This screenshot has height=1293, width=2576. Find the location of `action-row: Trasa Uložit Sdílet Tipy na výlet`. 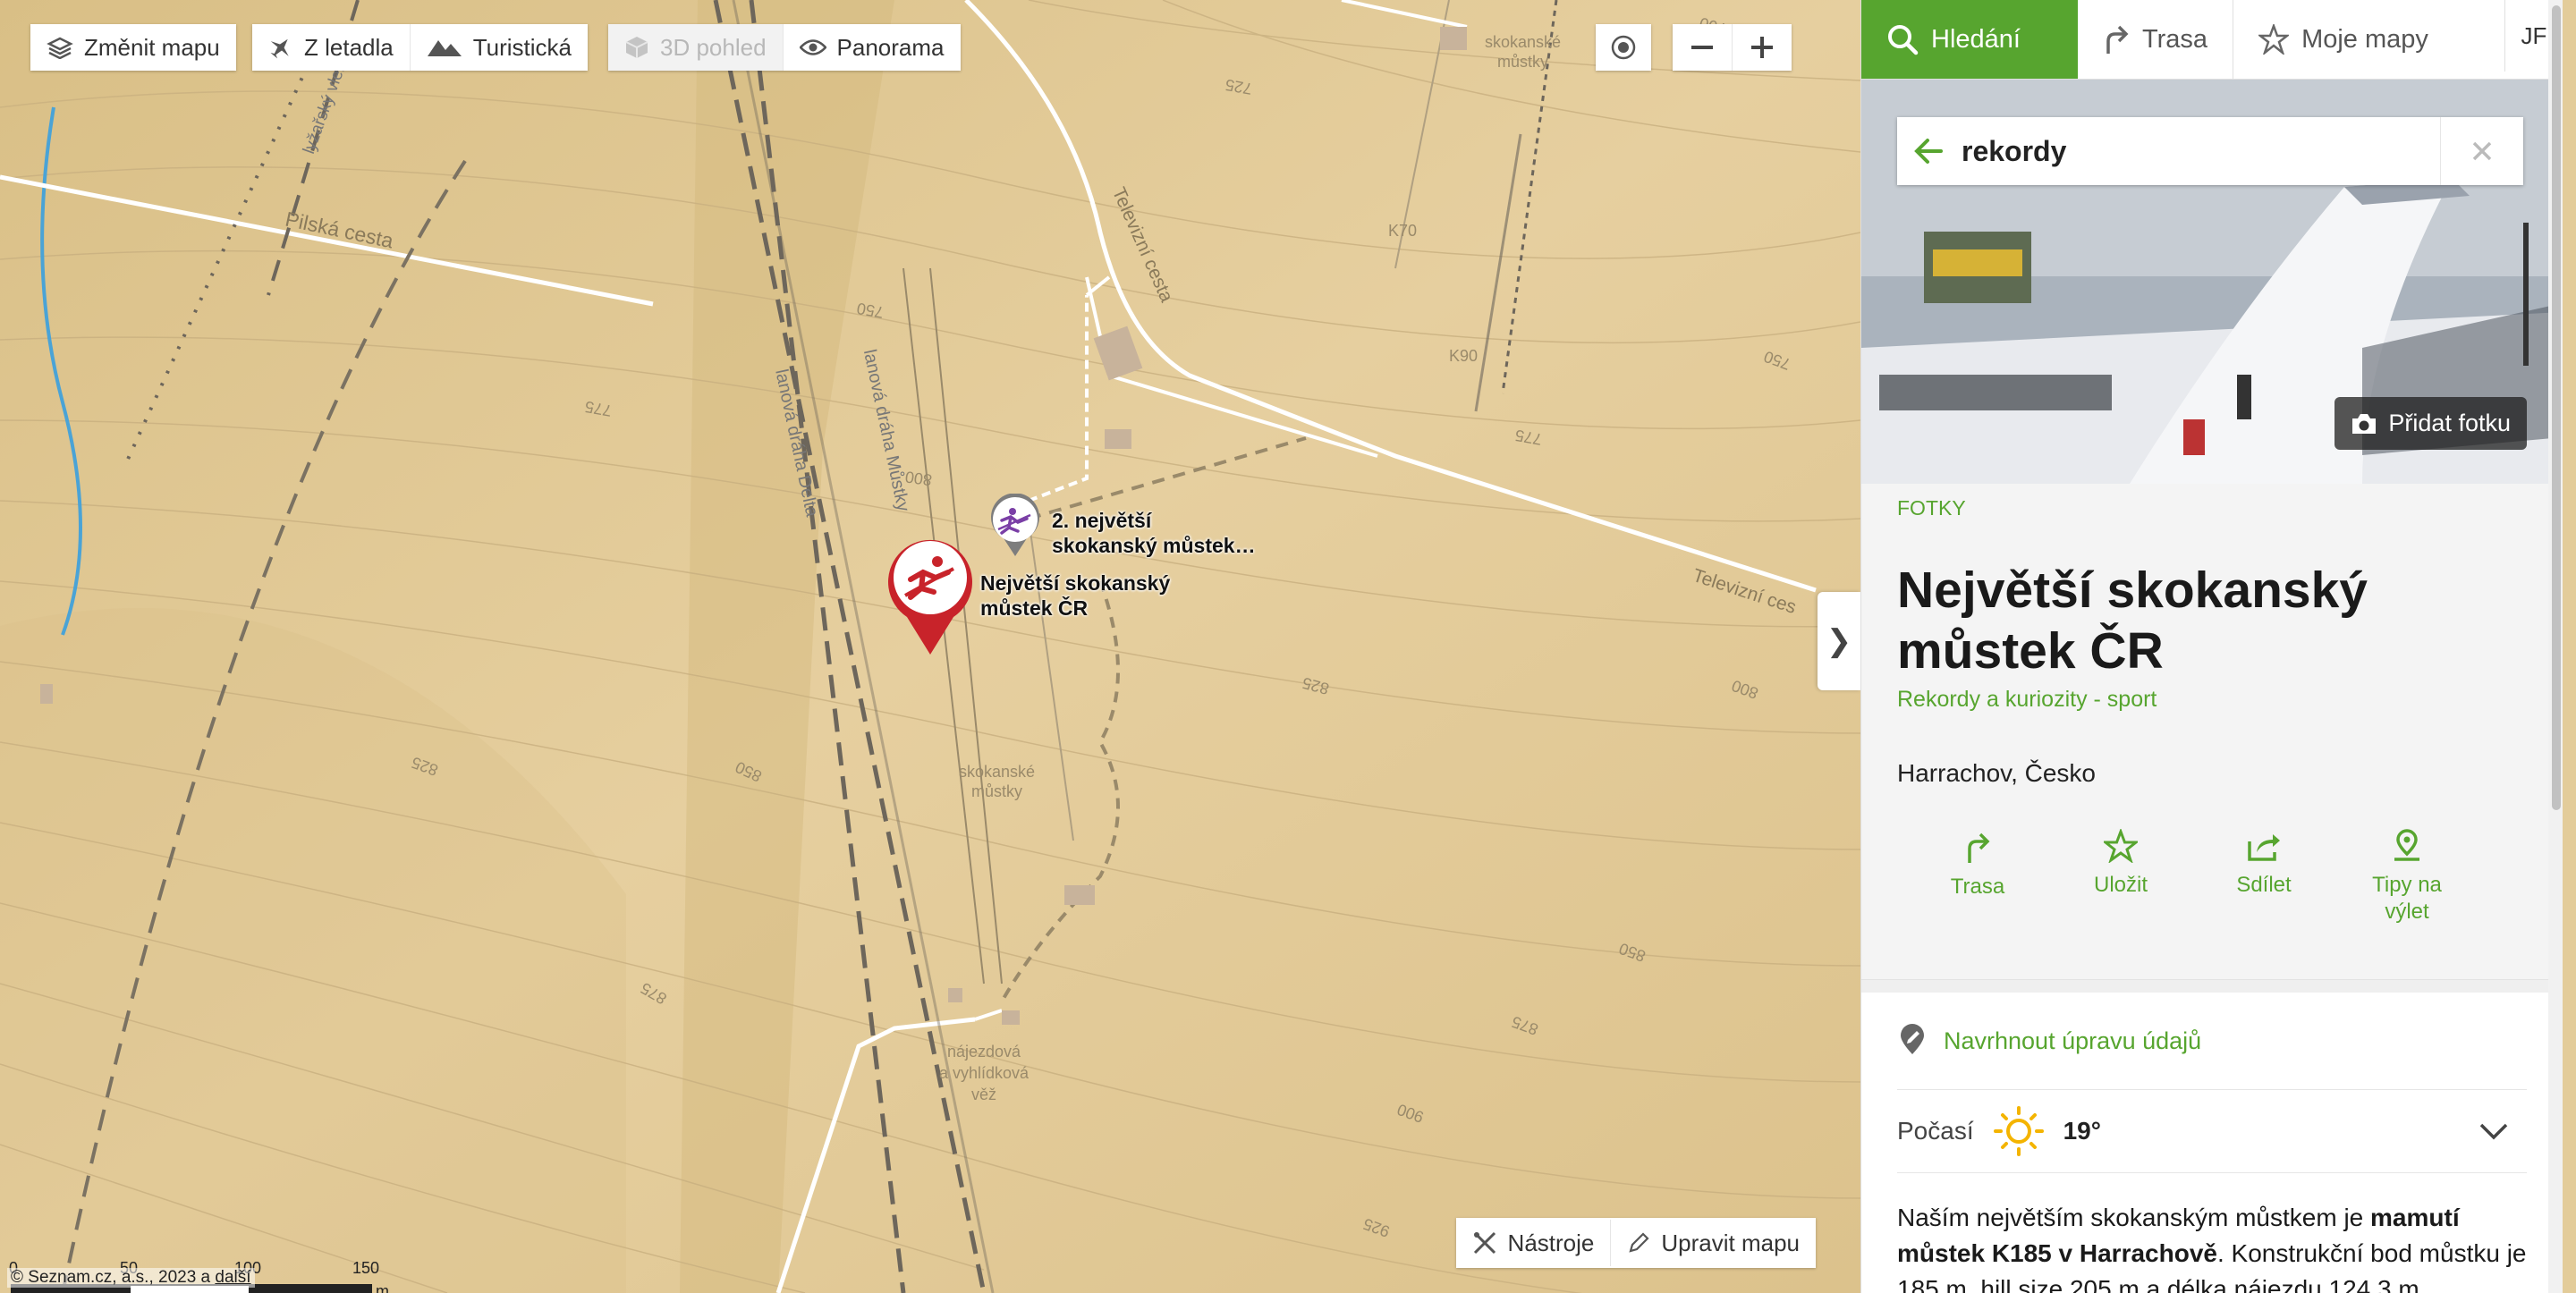

action-row: Trasa Uložit Sdílet Tipy na výlet is located at coordinates (2212, 877).